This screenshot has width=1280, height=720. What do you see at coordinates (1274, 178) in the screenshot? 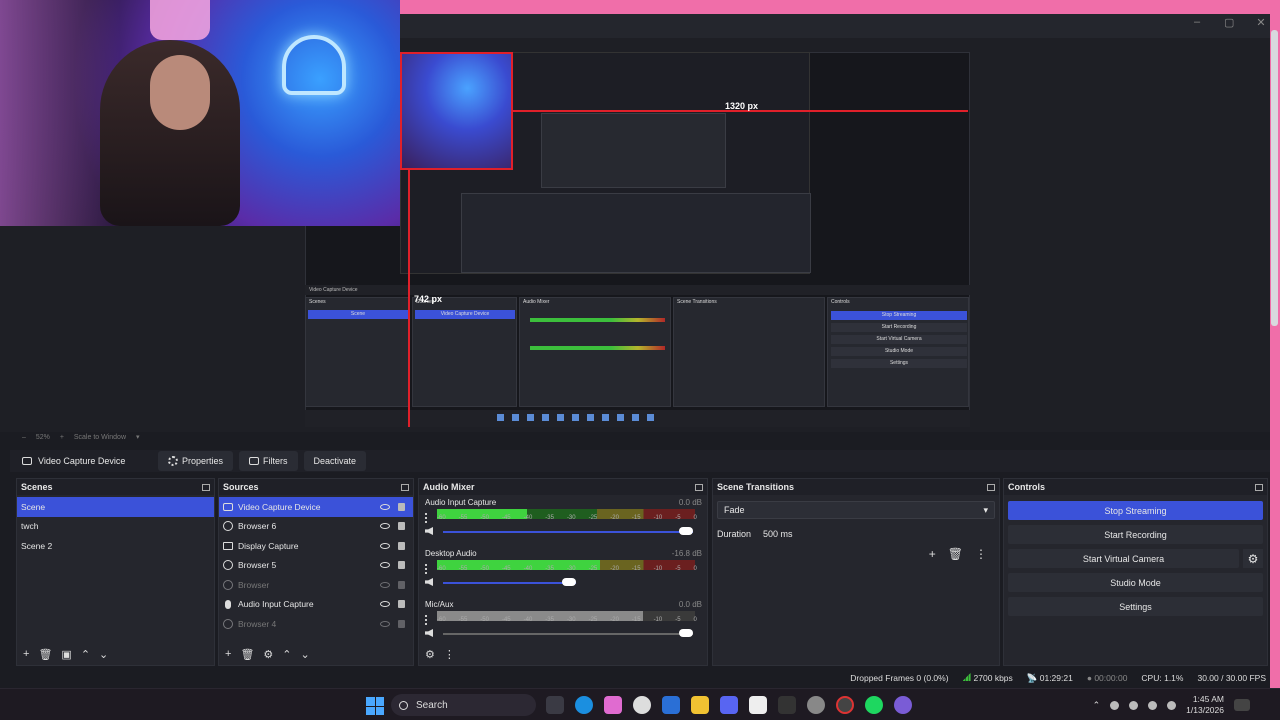
I see `scrollbar-thumb` at bounding box center [1274, 178].